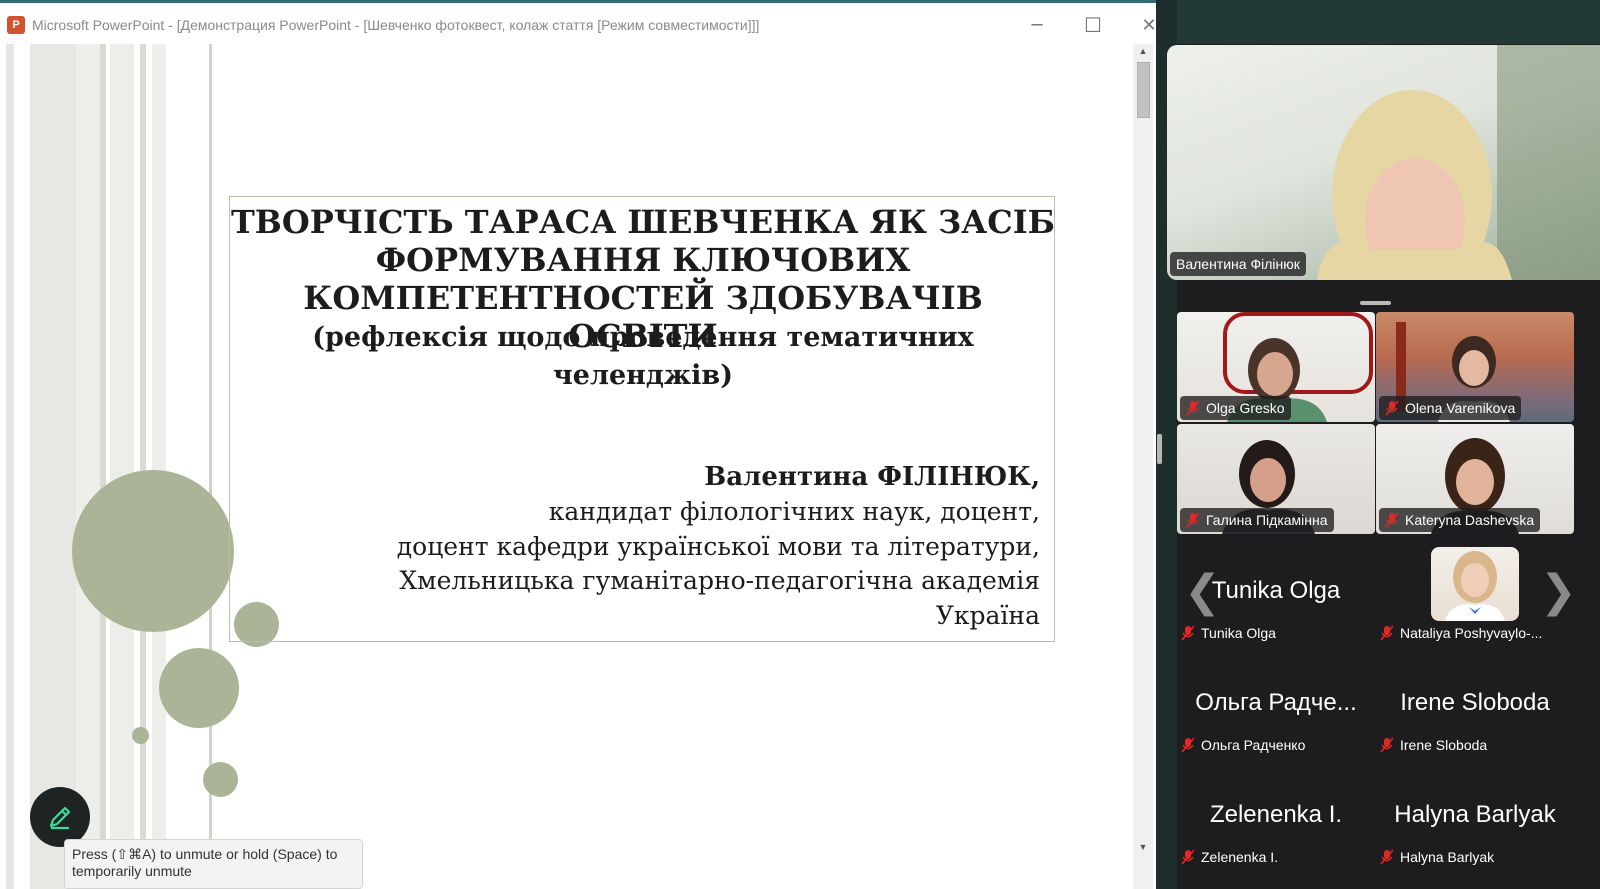 The height and width of the screenshot is (889, 1600). I want to click on participant-name: Tunika Olga, so click(1238, 633).